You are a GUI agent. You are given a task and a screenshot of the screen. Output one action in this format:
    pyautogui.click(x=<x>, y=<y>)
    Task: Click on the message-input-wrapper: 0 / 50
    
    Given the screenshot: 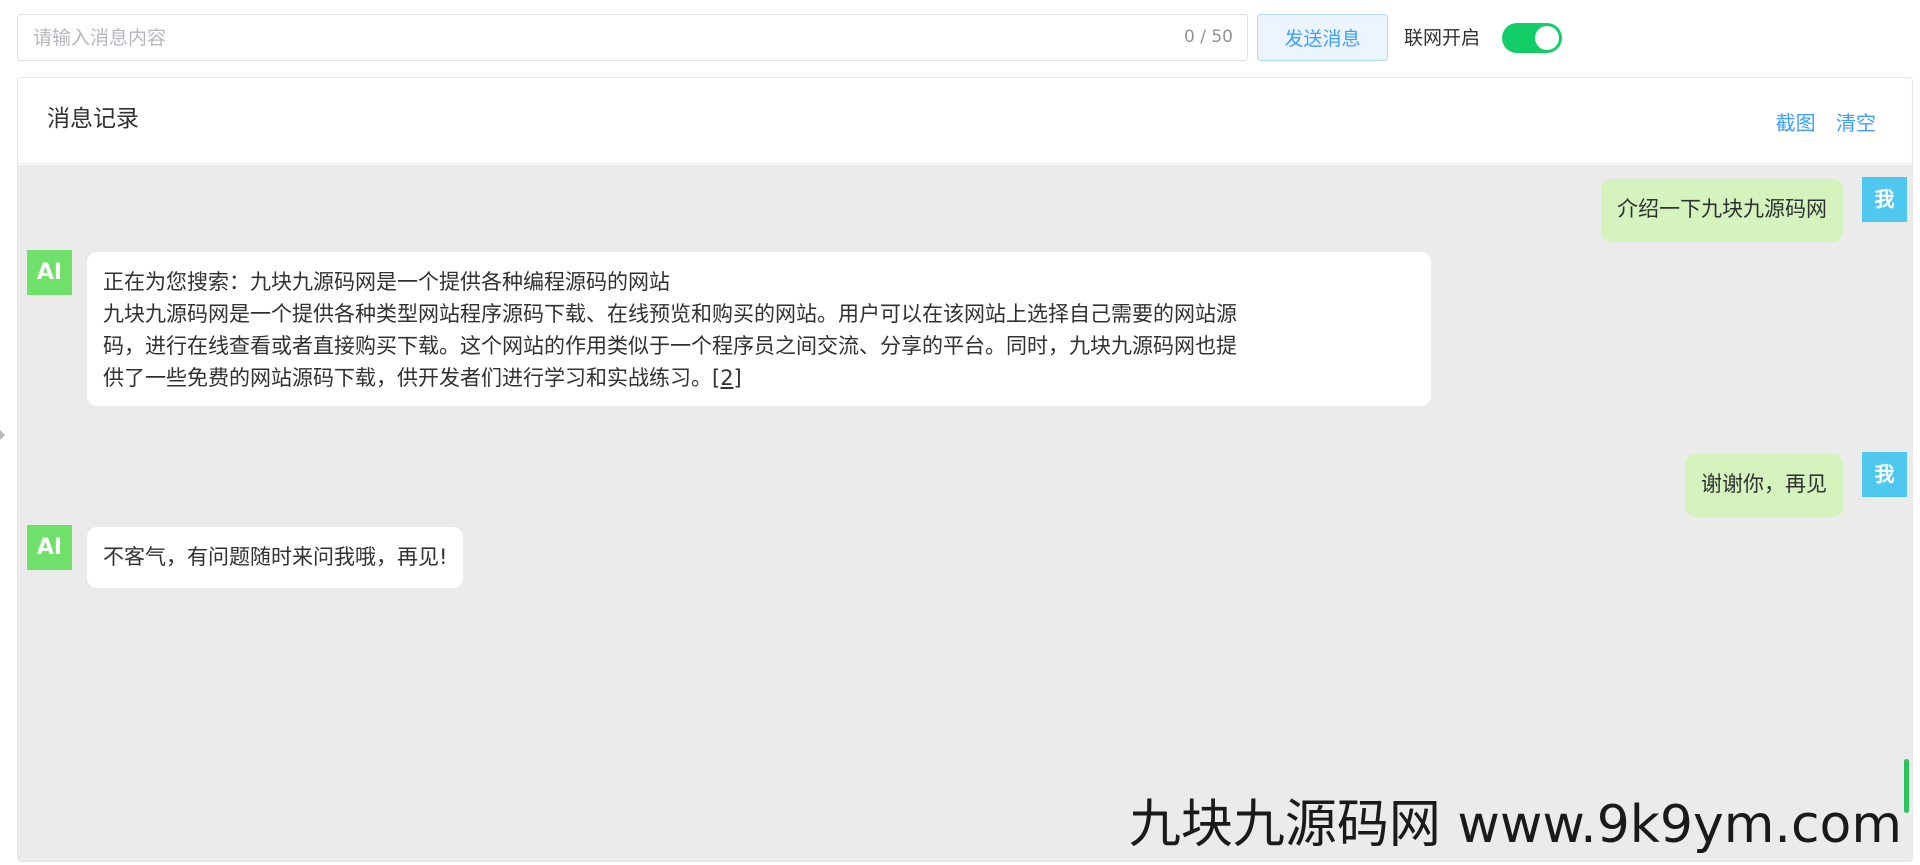 What is the action you would take?
    pyautogui.click(x=632, y=37)
    